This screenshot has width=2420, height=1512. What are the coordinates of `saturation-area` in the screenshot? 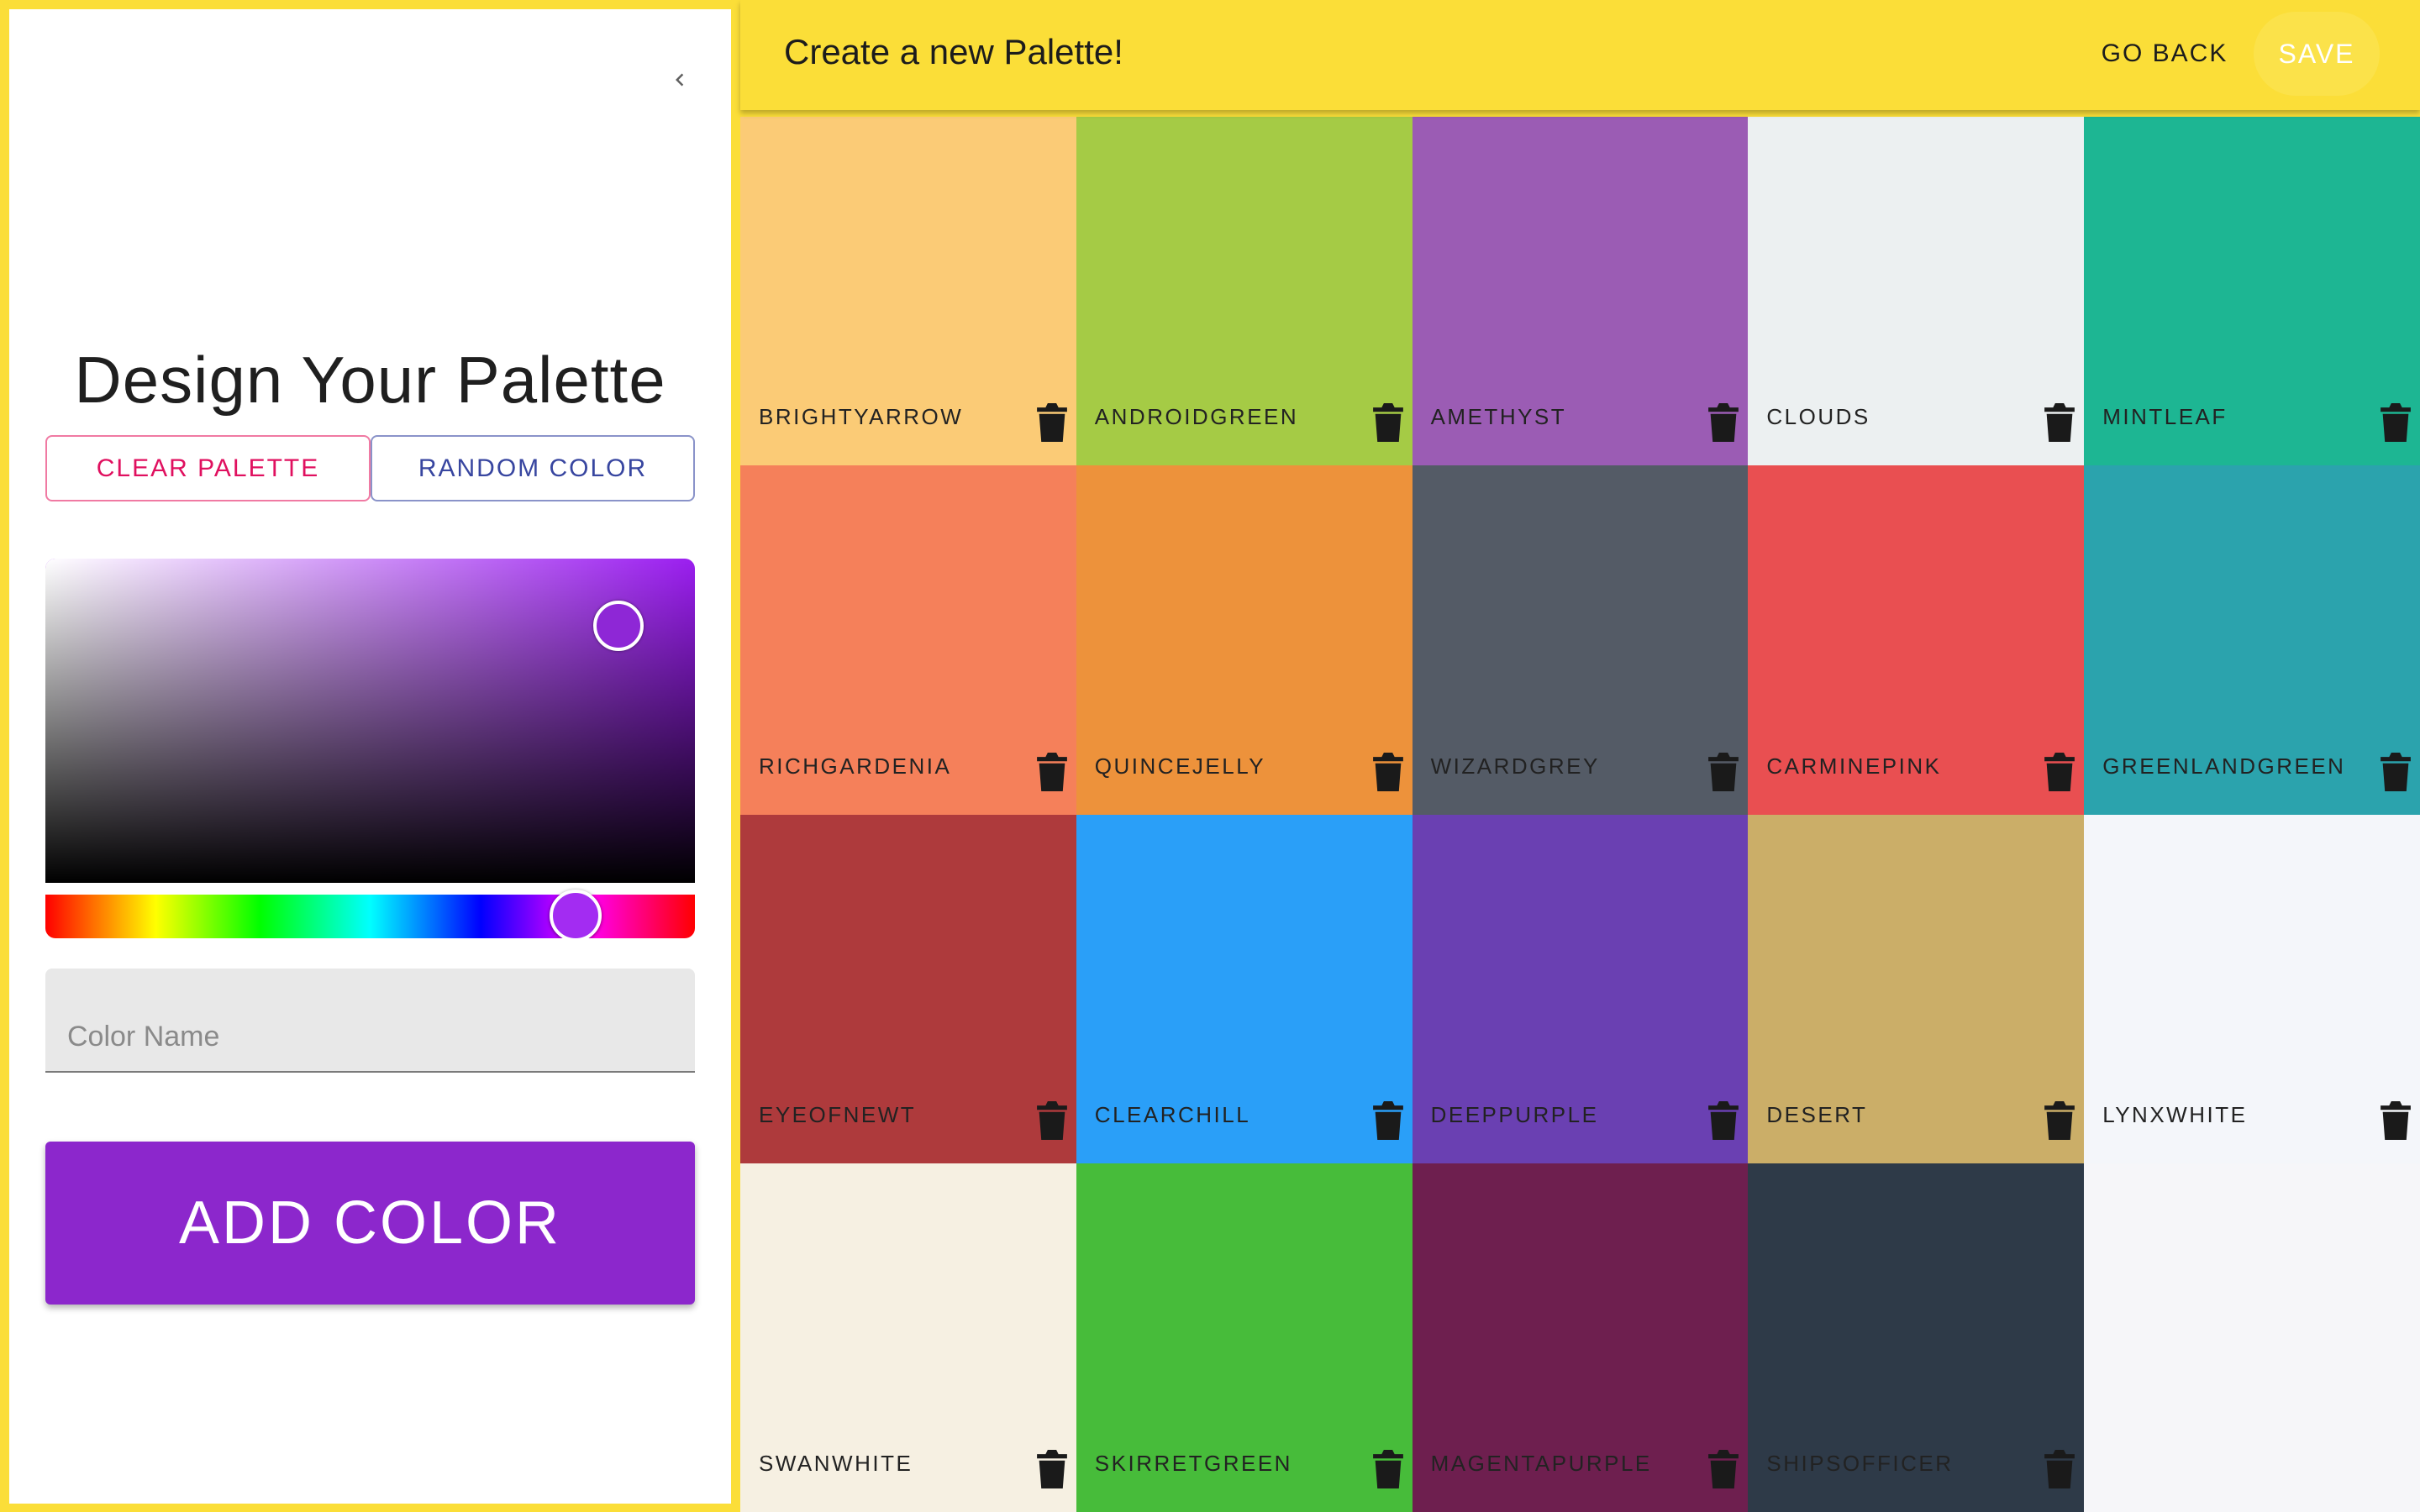 It's located at (370, 721).